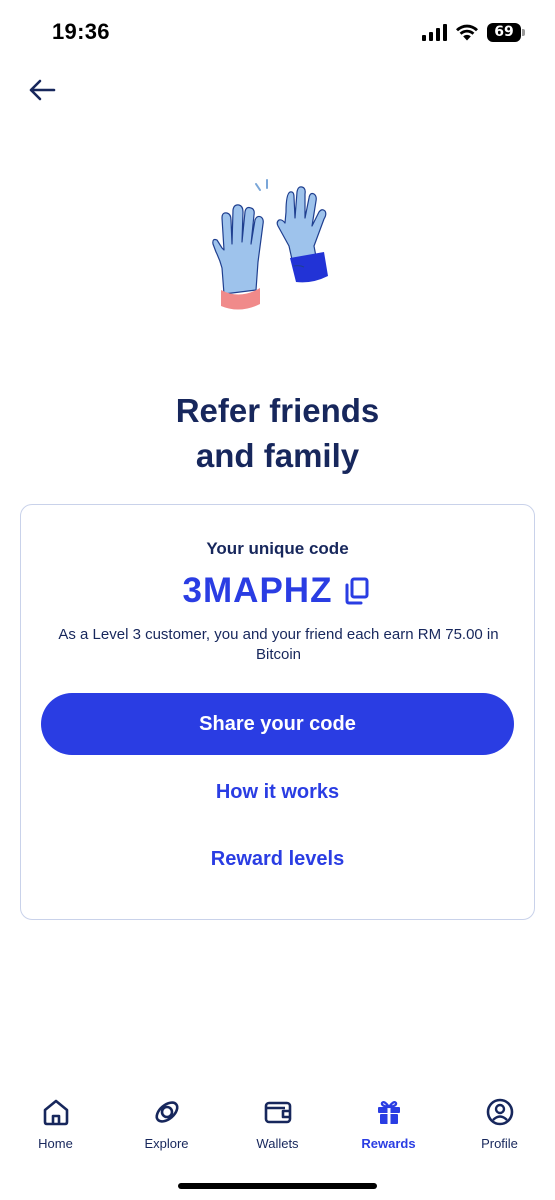 The width and height of the screenshot is (555, 1200). I want to click on nav-label-profile: Profile, so click(499, 1143).